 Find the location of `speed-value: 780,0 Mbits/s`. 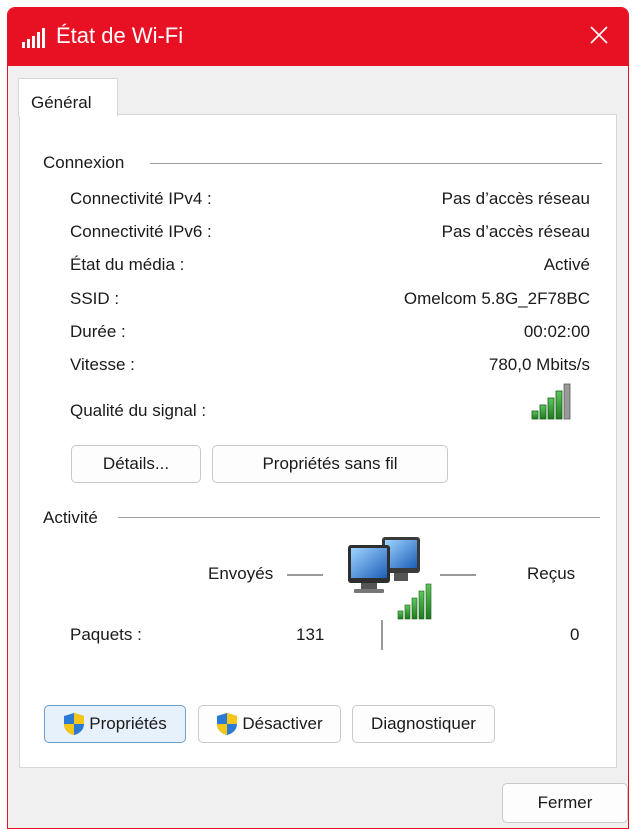

speed-value: 780,0 Mbits/s is located at coordinates (539, 364).